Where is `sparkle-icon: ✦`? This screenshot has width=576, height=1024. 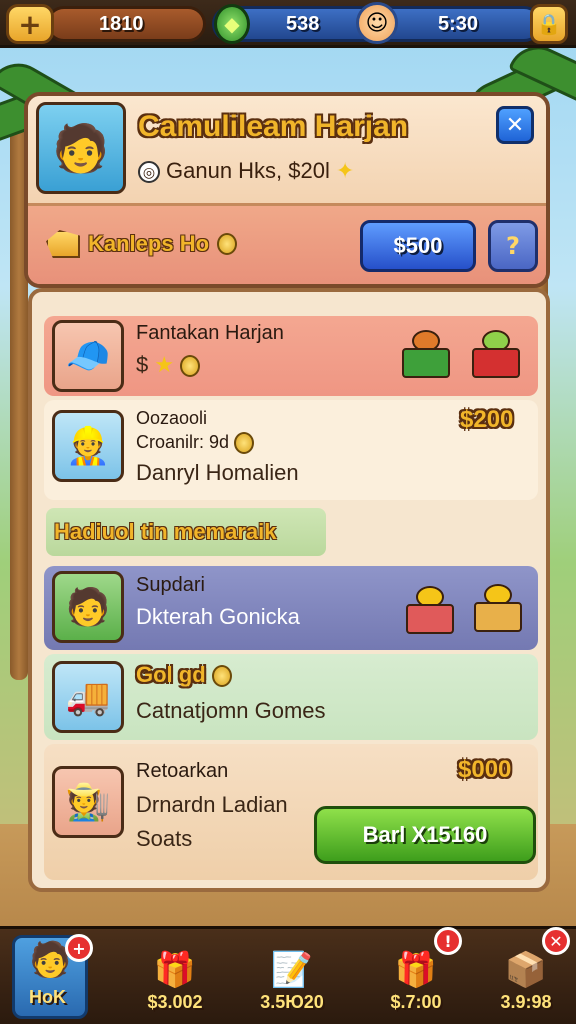 sparkle-icon: ✦ is located at coordinates (345, 170).